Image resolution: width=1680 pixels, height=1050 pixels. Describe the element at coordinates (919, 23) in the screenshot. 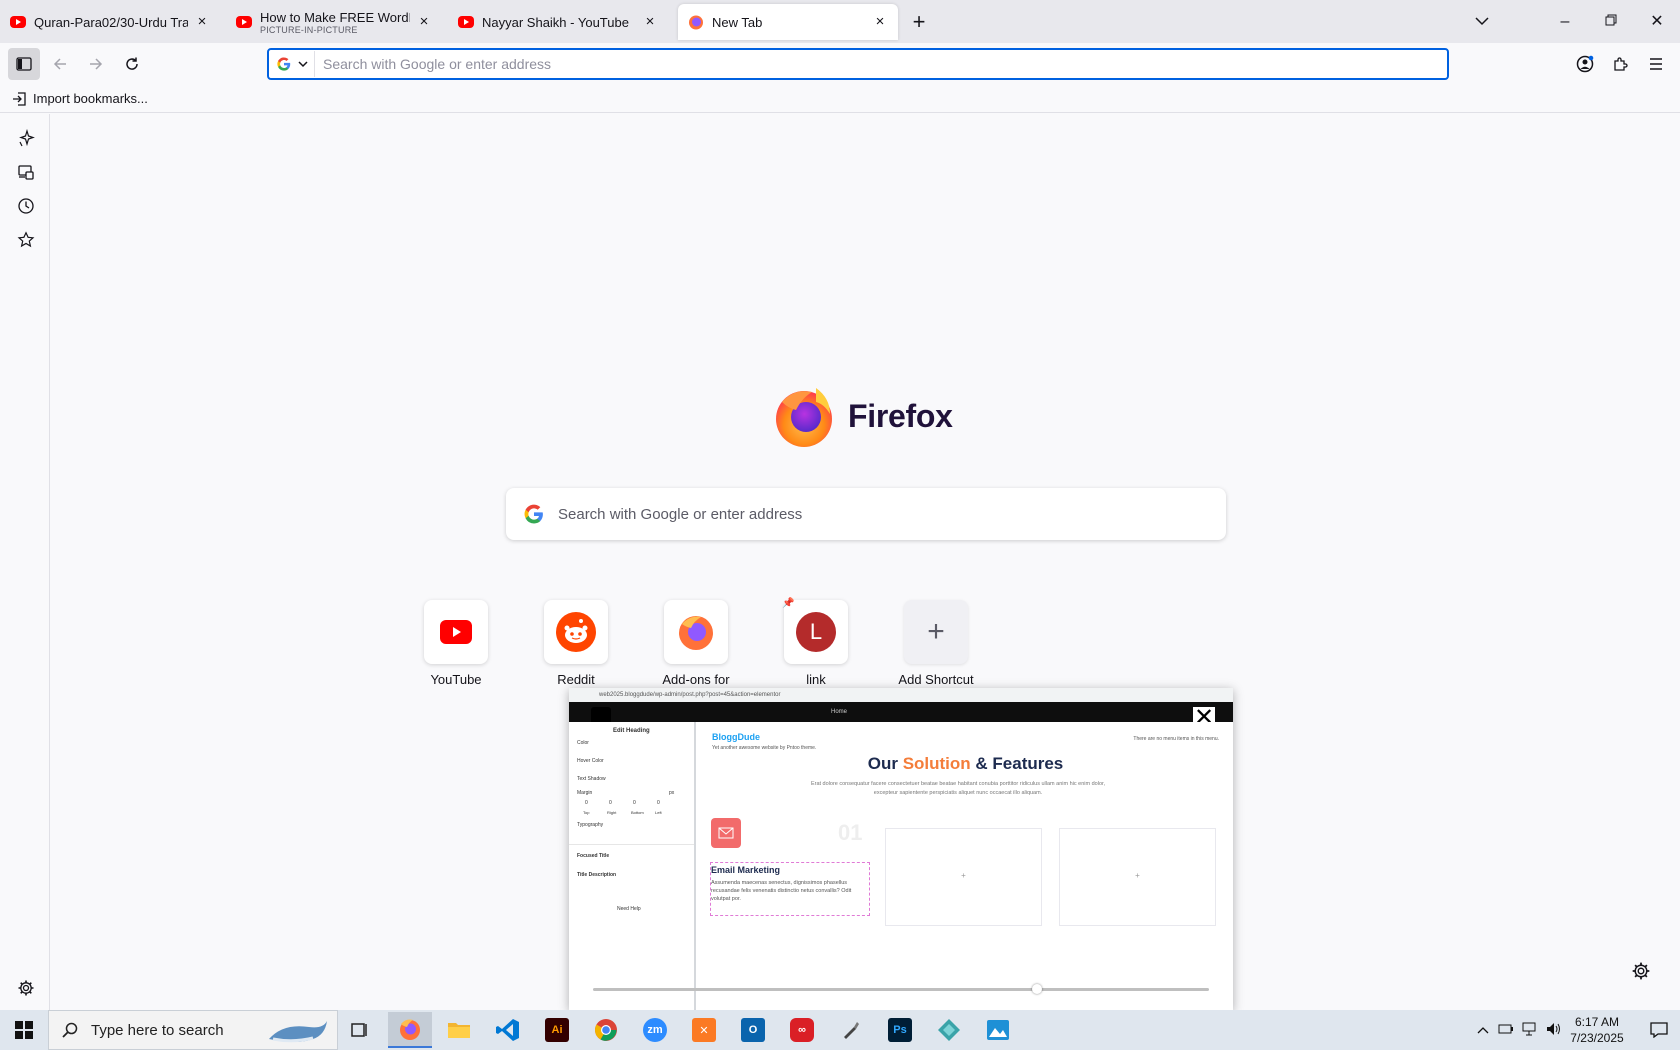

I see `new-tab-button: +` at that location.